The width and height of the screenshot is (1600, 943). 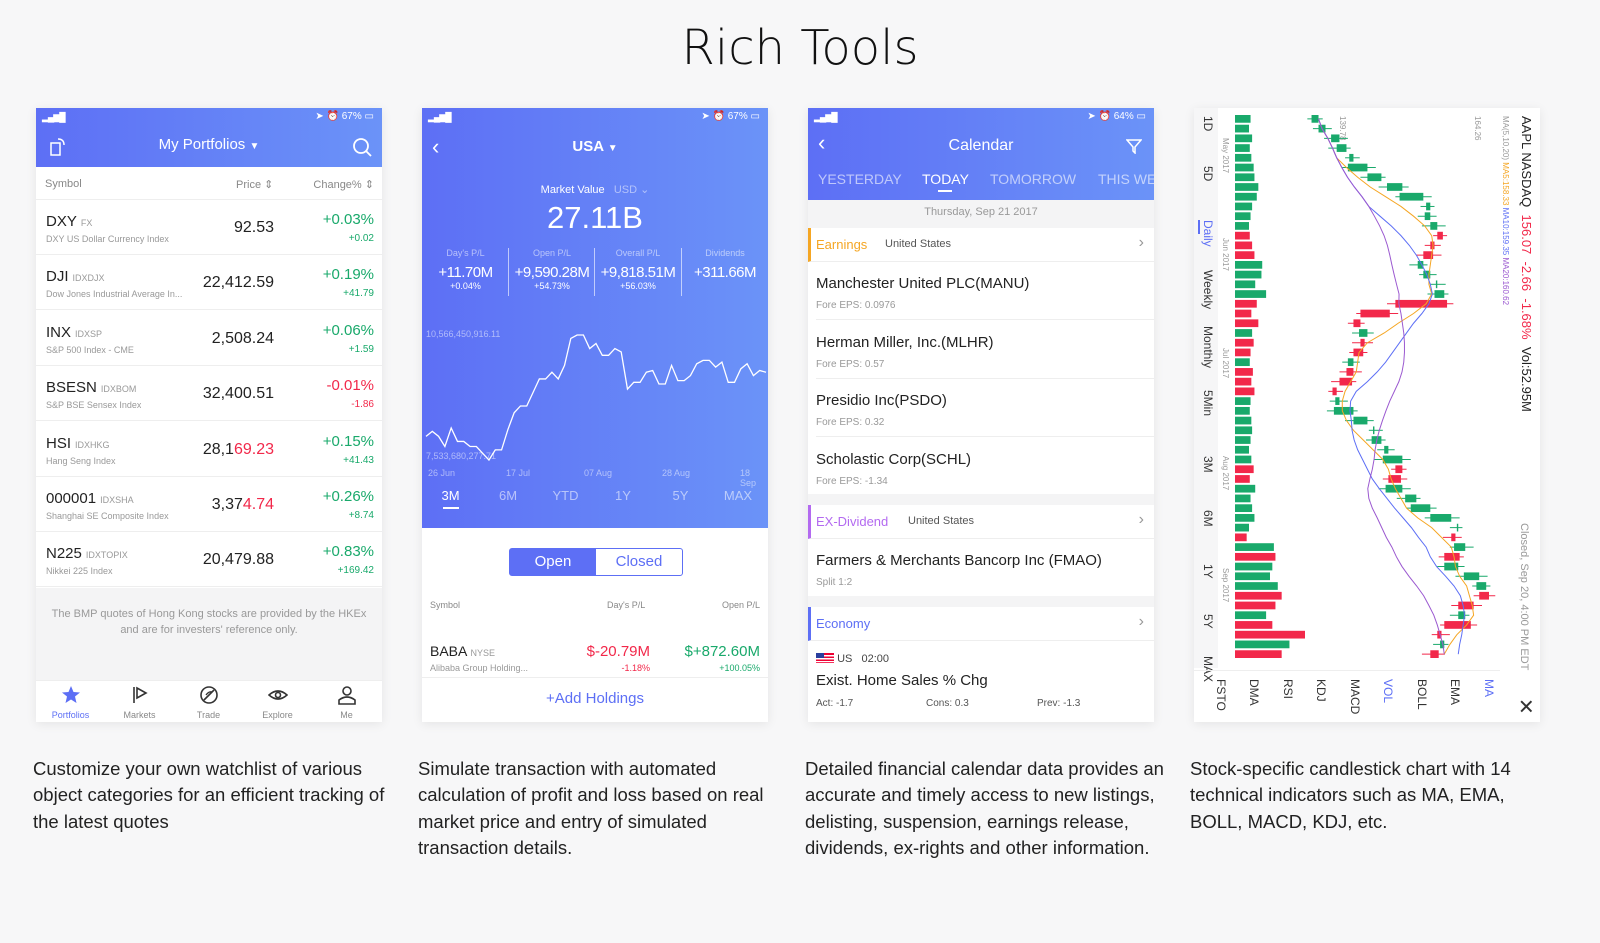 I want to click on indicator-ema: EMA, so click(x=1456, y=692).